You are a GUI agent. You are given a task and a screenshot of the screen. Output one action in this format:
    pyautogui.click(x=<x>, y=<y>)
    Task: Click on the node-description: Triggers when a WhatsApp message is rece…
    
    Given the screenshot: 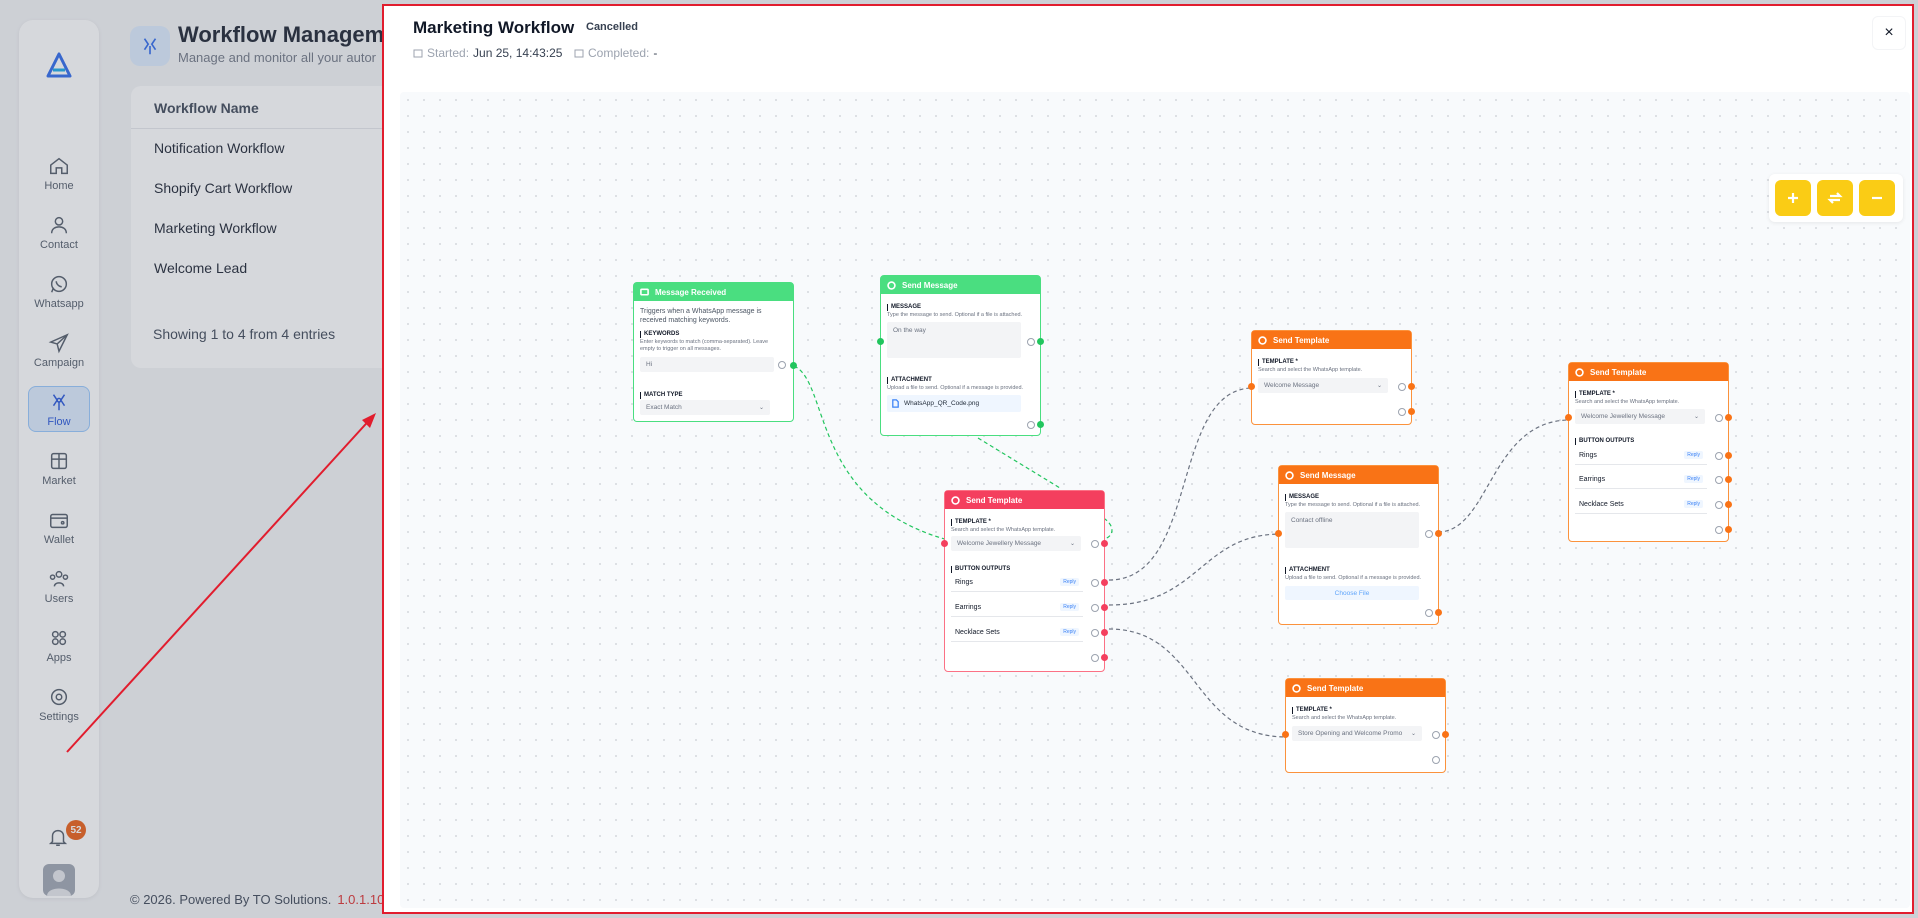 What is the action you would take?
    pyautogui.click(x=701, y=316)
    